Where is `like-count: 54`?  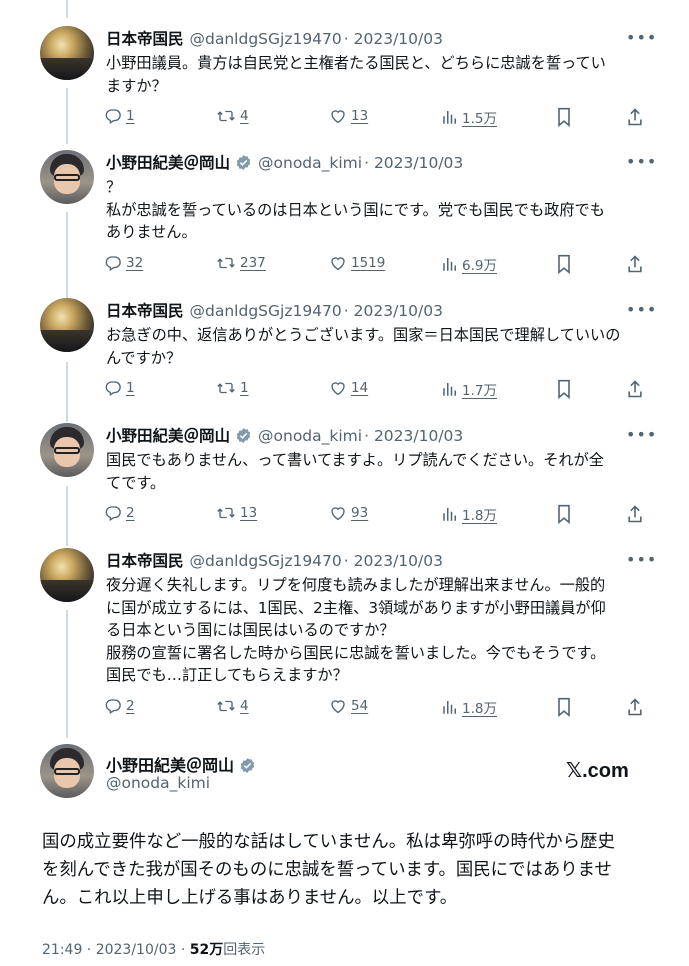
like-count: 54 is located at coordinates (360, 705).